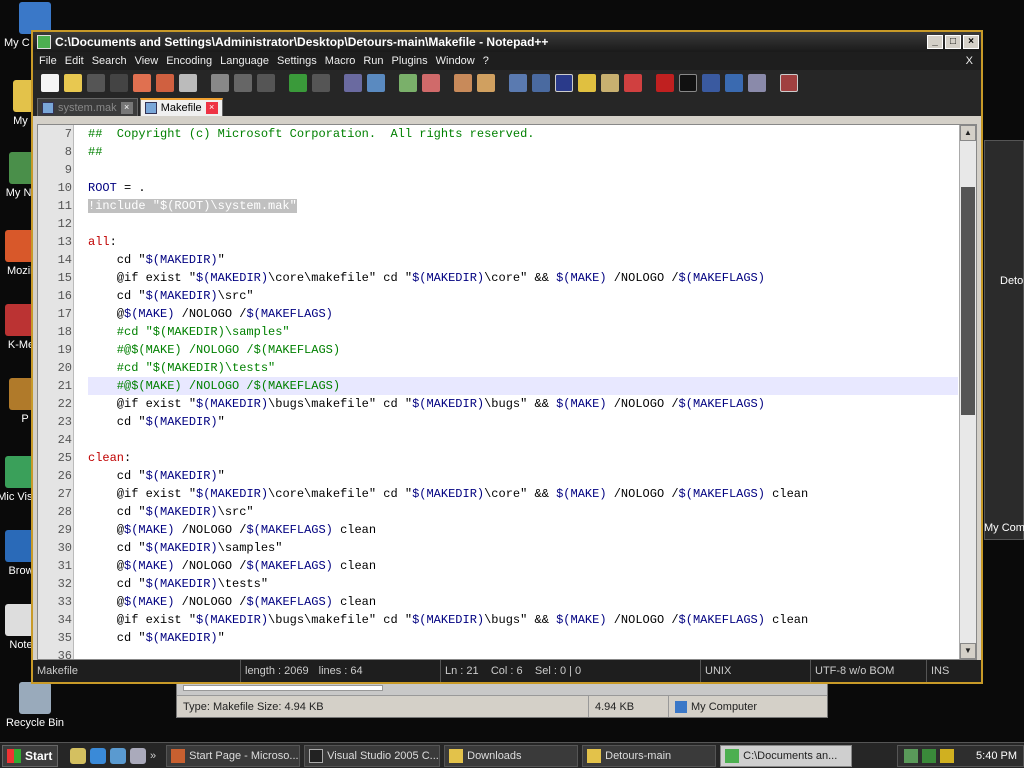  I want to click on scroll-up-icon: ▲, so click(968, 133).